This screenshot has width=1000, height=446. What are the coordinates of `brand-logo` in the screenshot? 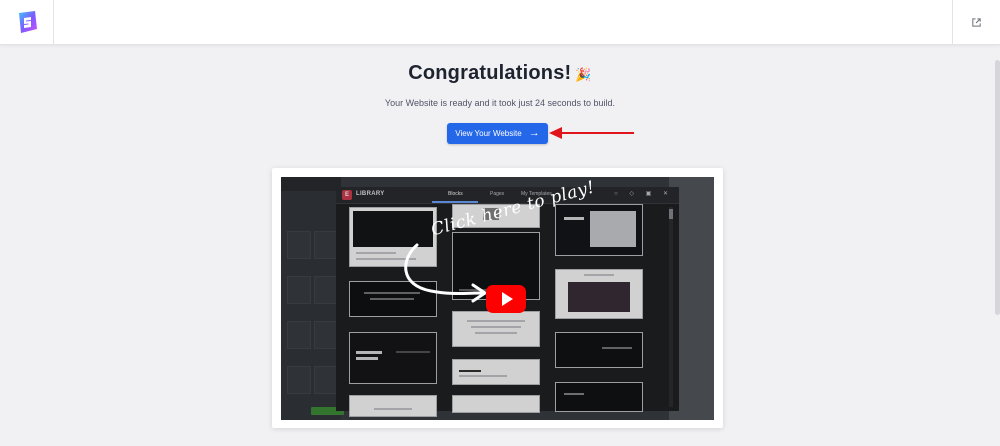 It's located at (27, 22).